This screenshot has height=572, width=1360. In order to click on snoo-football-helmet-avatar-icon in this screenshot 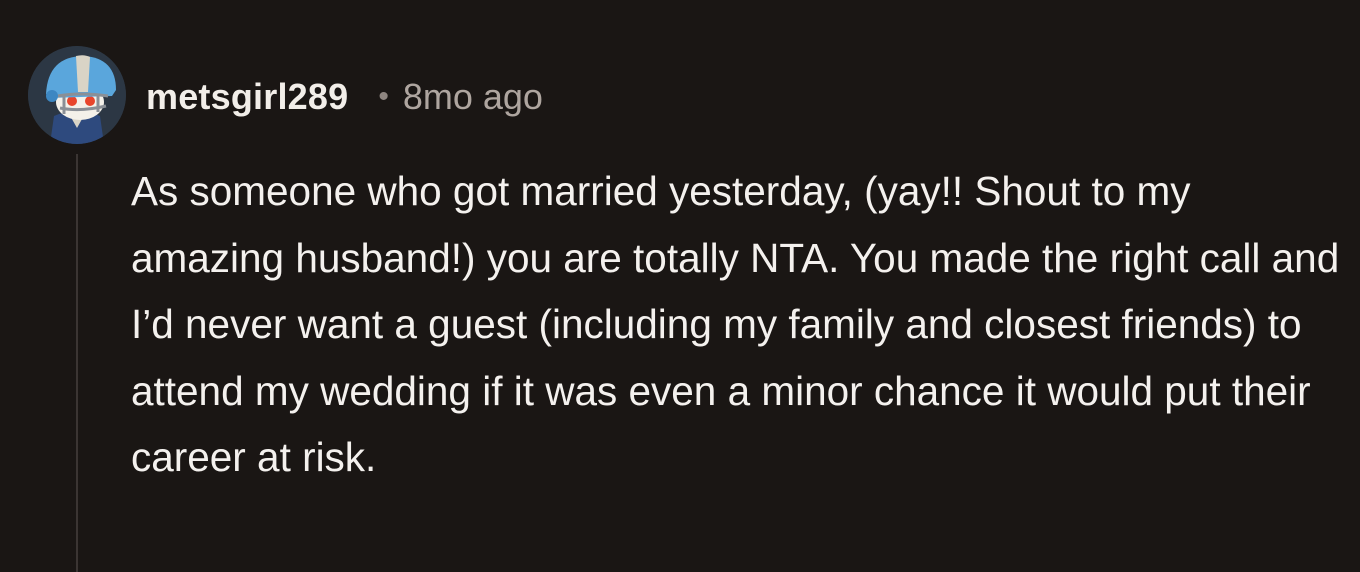, I will do `click(77, 95)`.